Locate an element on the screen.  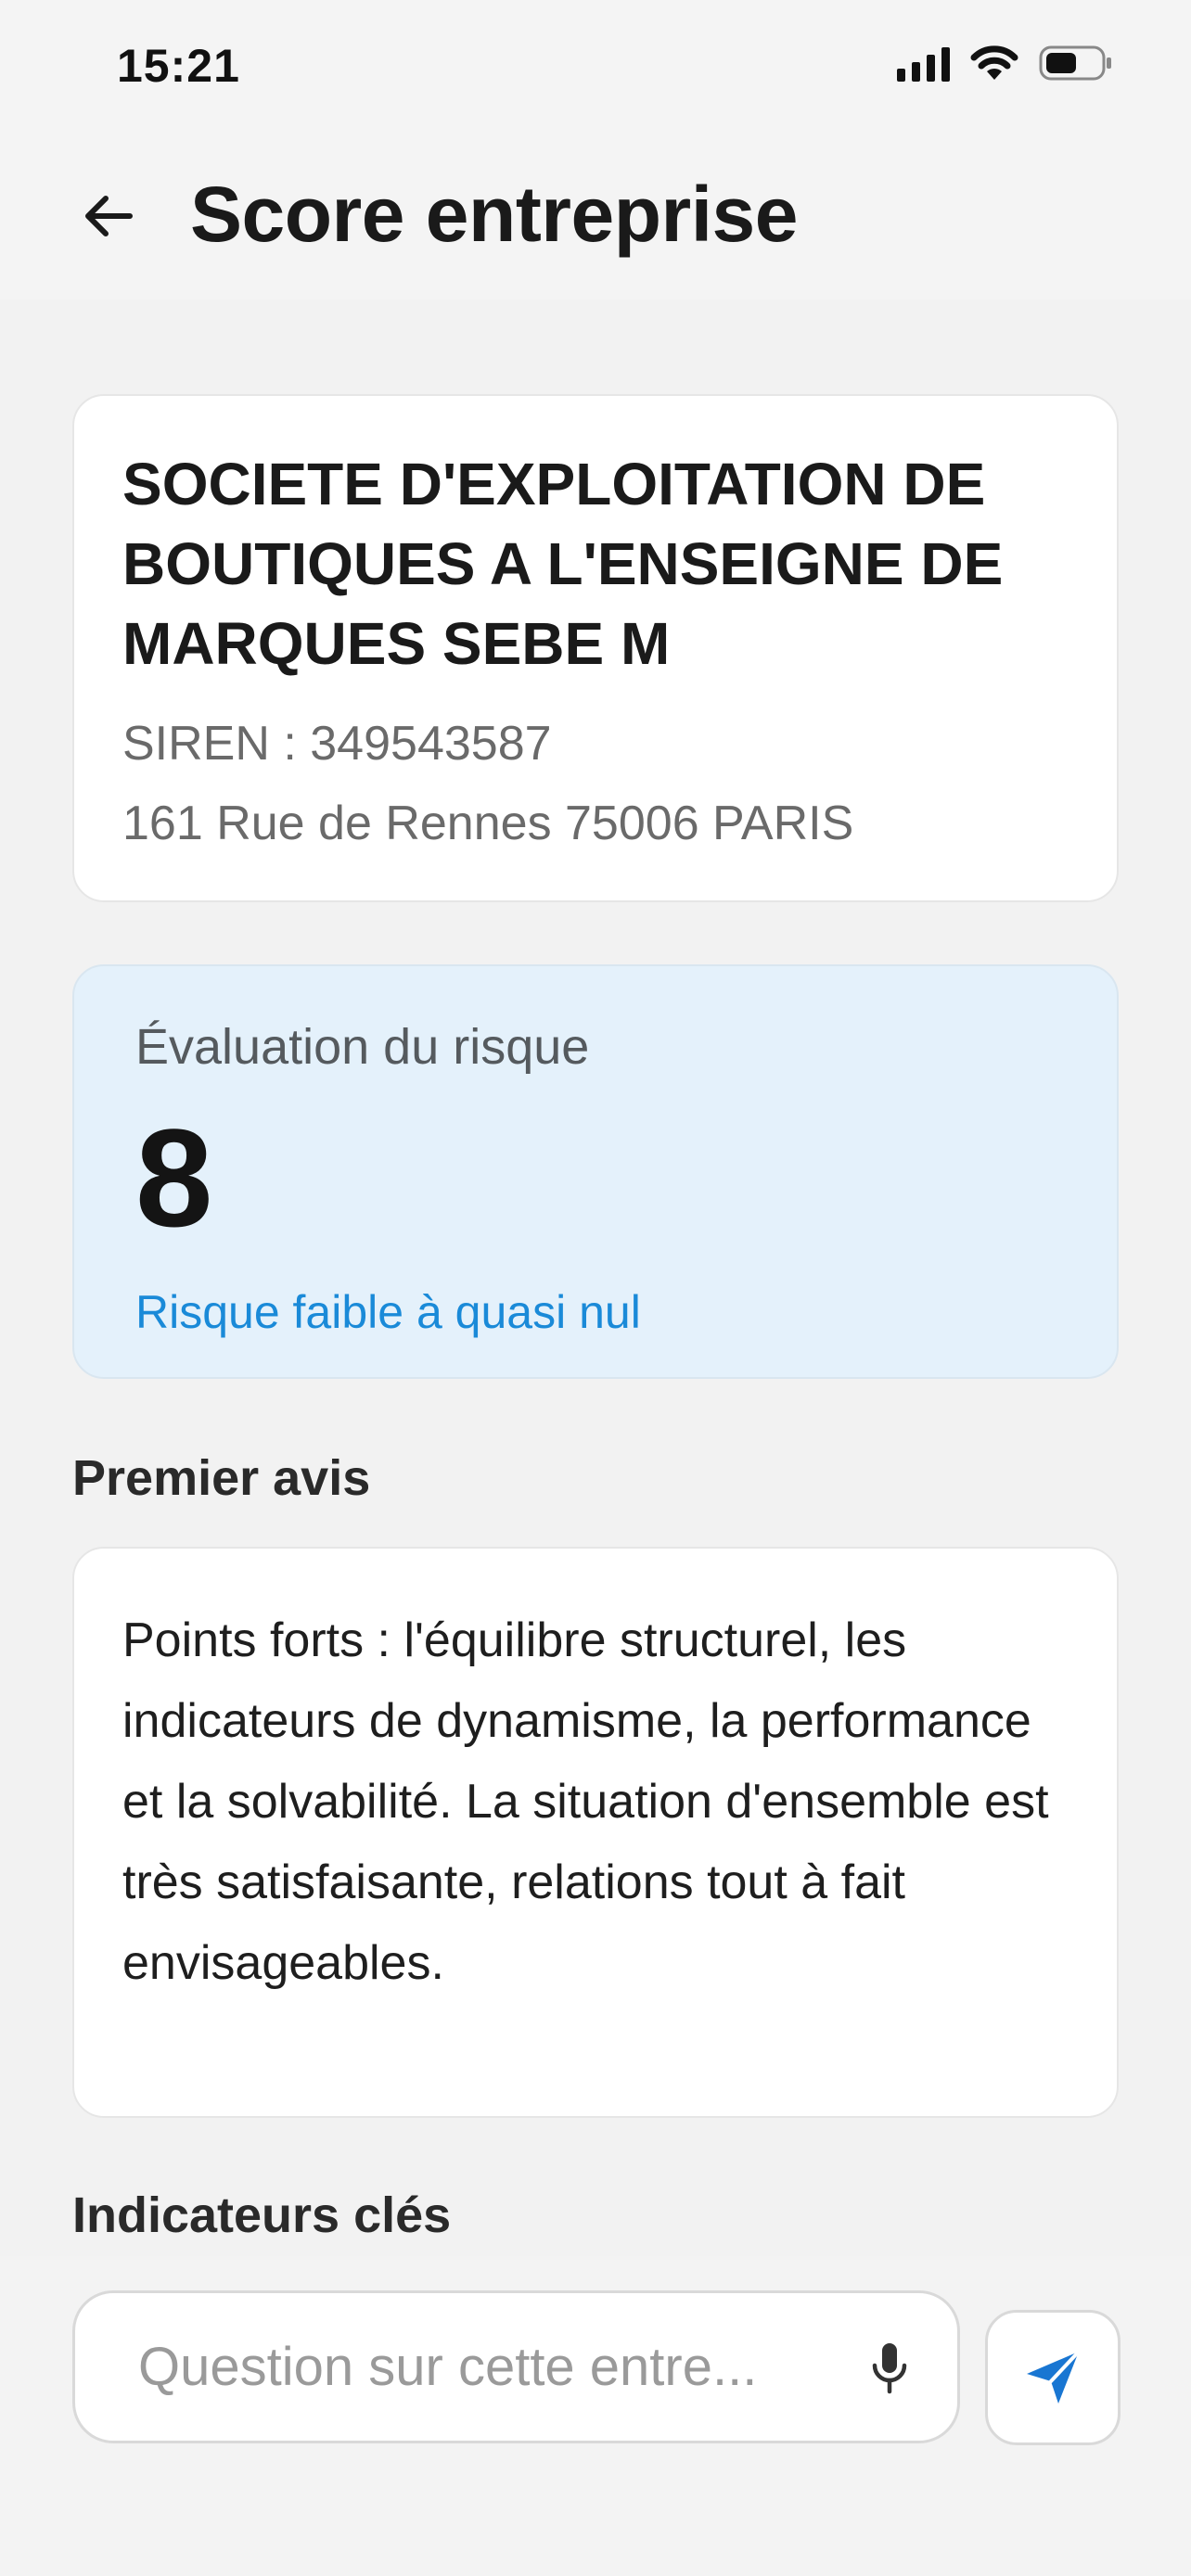
wifi-icon is located at coordinates (994, 64).